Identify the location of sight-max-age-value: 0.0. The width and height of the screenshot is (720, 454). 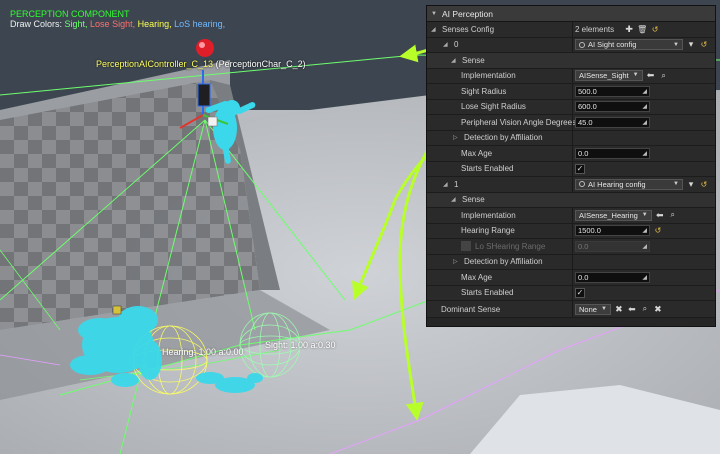
(583, 153).